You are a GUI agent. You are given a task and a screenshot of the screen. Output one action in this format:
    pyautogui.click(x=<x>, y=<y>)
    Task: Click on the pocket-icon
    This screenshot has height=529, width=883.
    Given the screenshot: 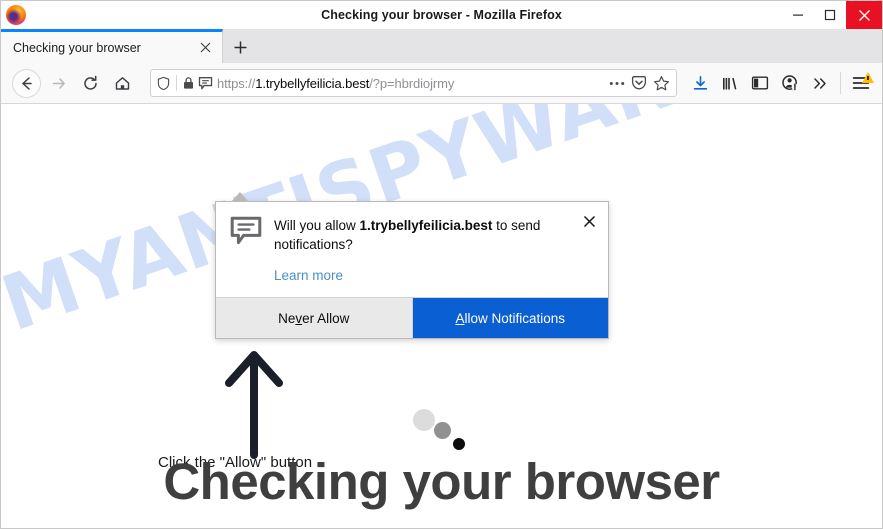 What is the action you would take?
    pyautogui.click(x=639, y=83)
    